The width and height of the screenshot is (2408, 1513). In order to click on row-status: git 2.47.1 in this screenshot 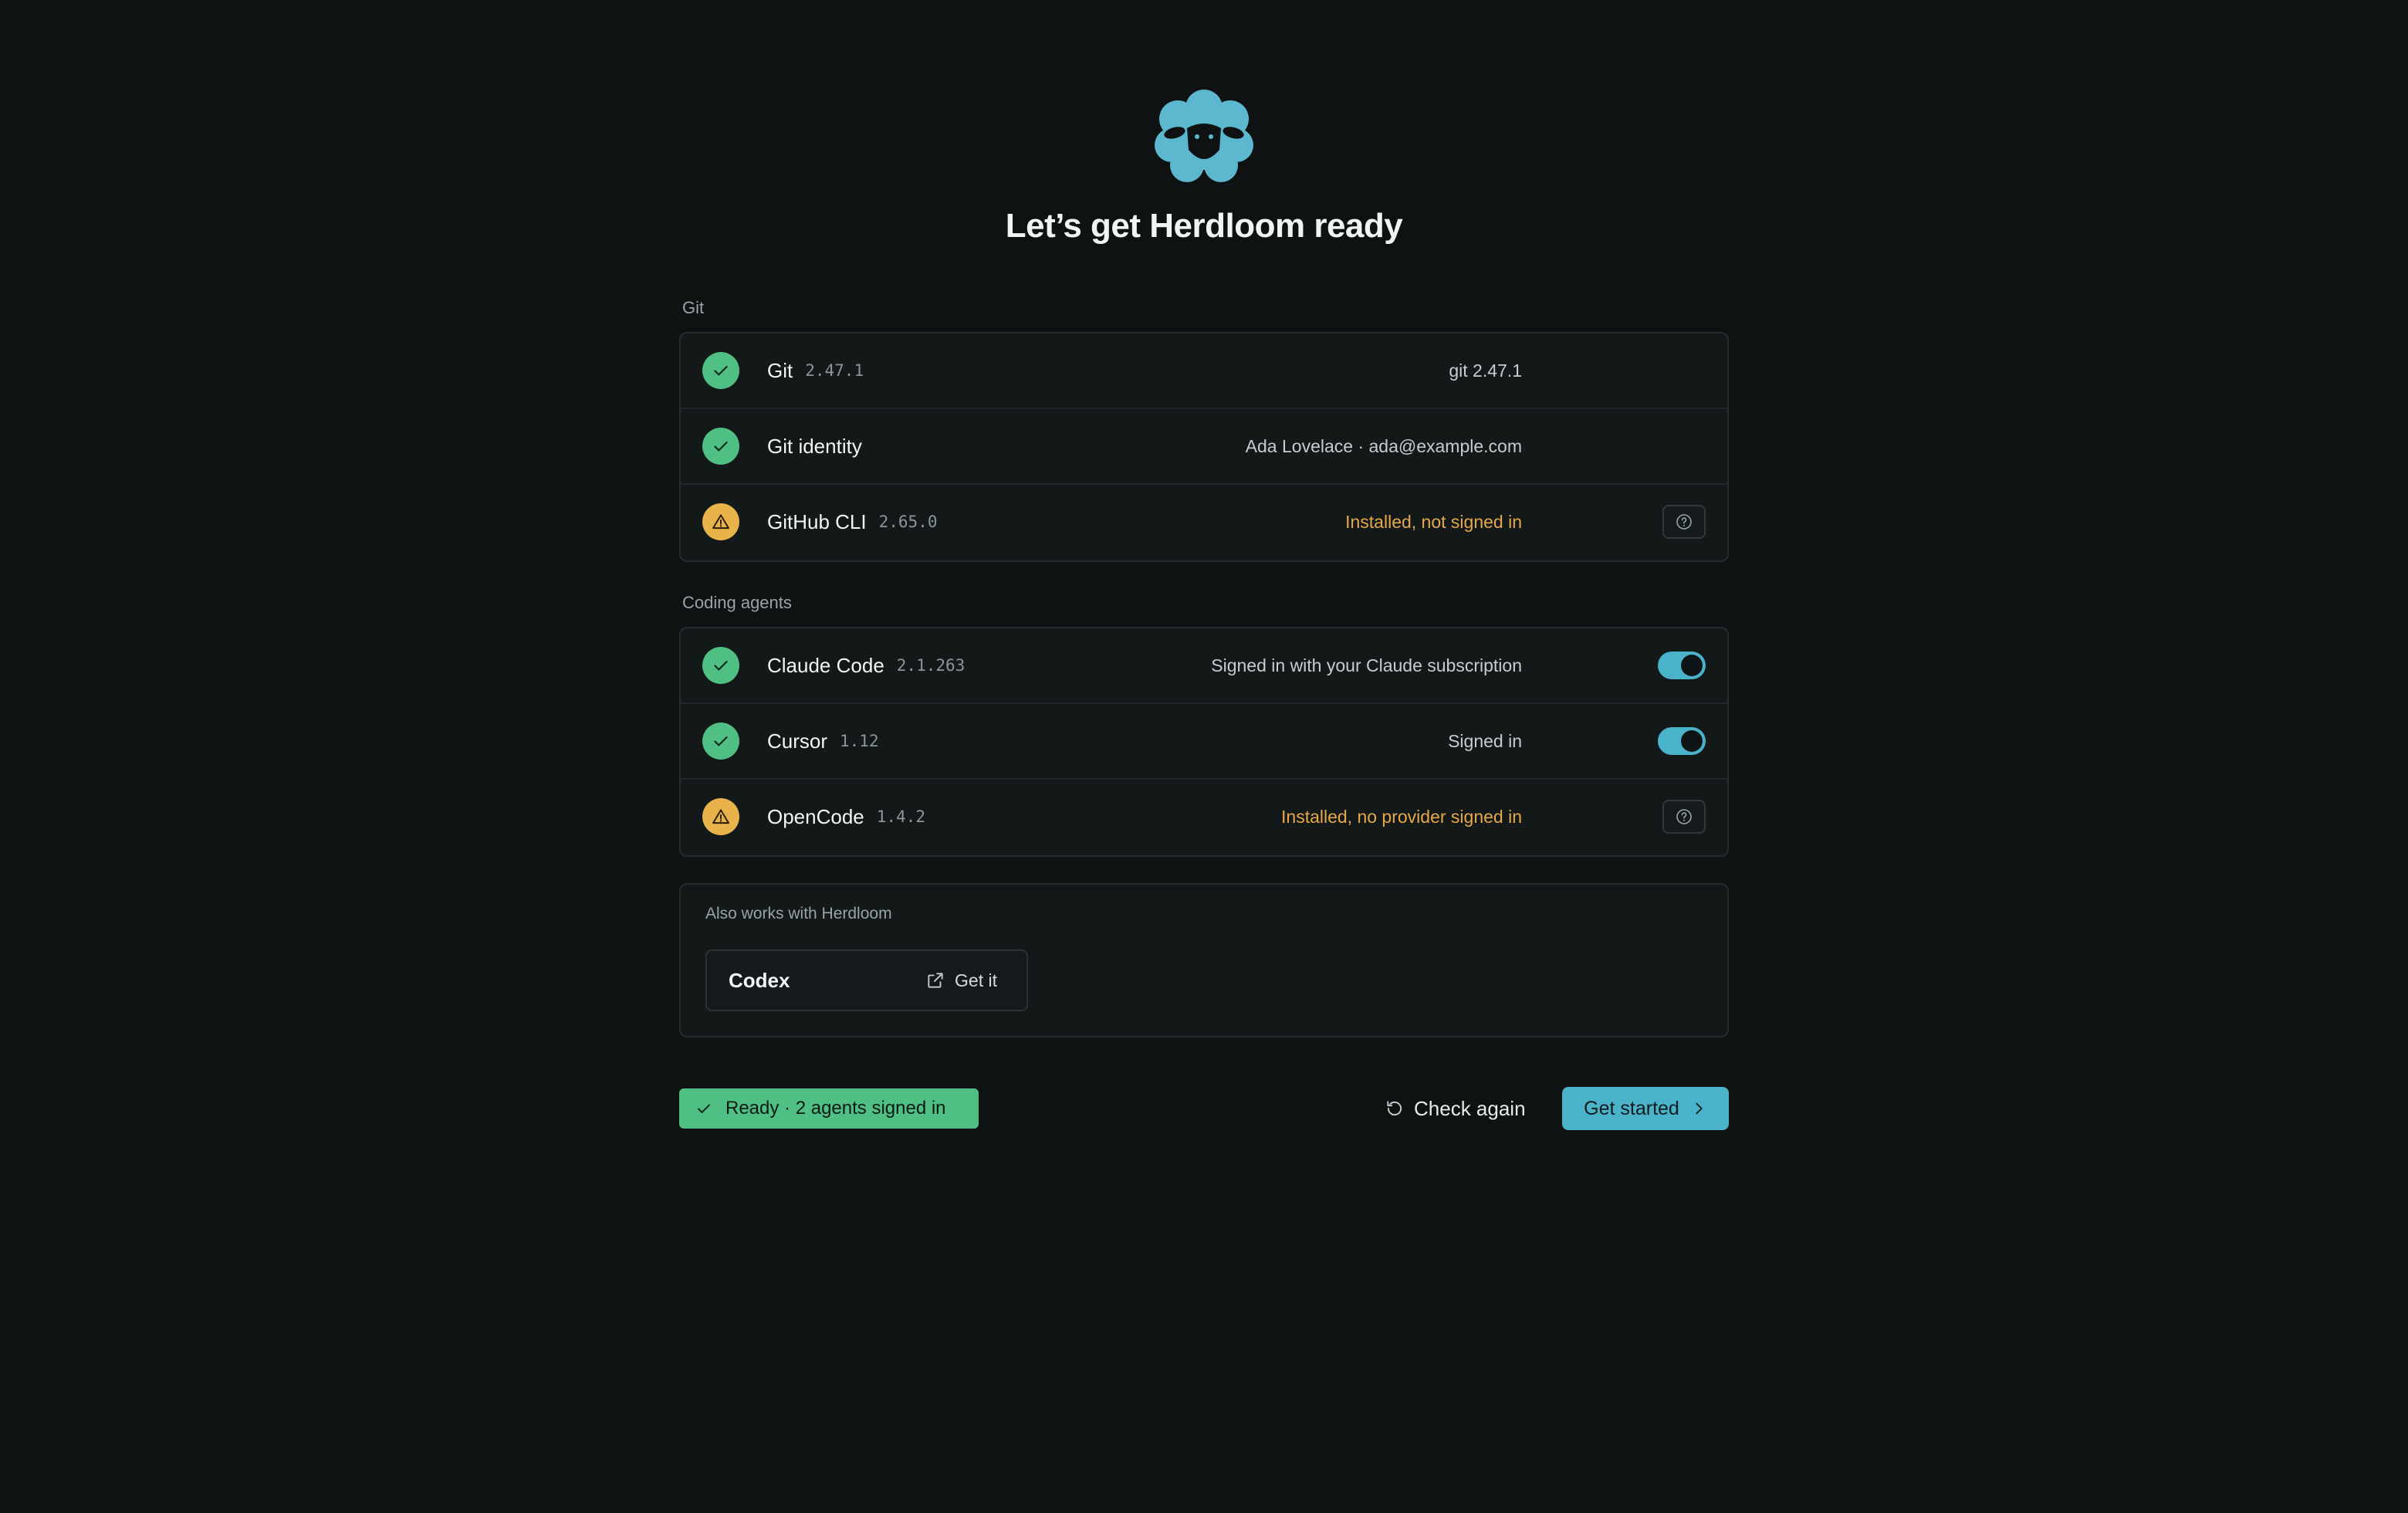, I will do `click(1485, 370)`.